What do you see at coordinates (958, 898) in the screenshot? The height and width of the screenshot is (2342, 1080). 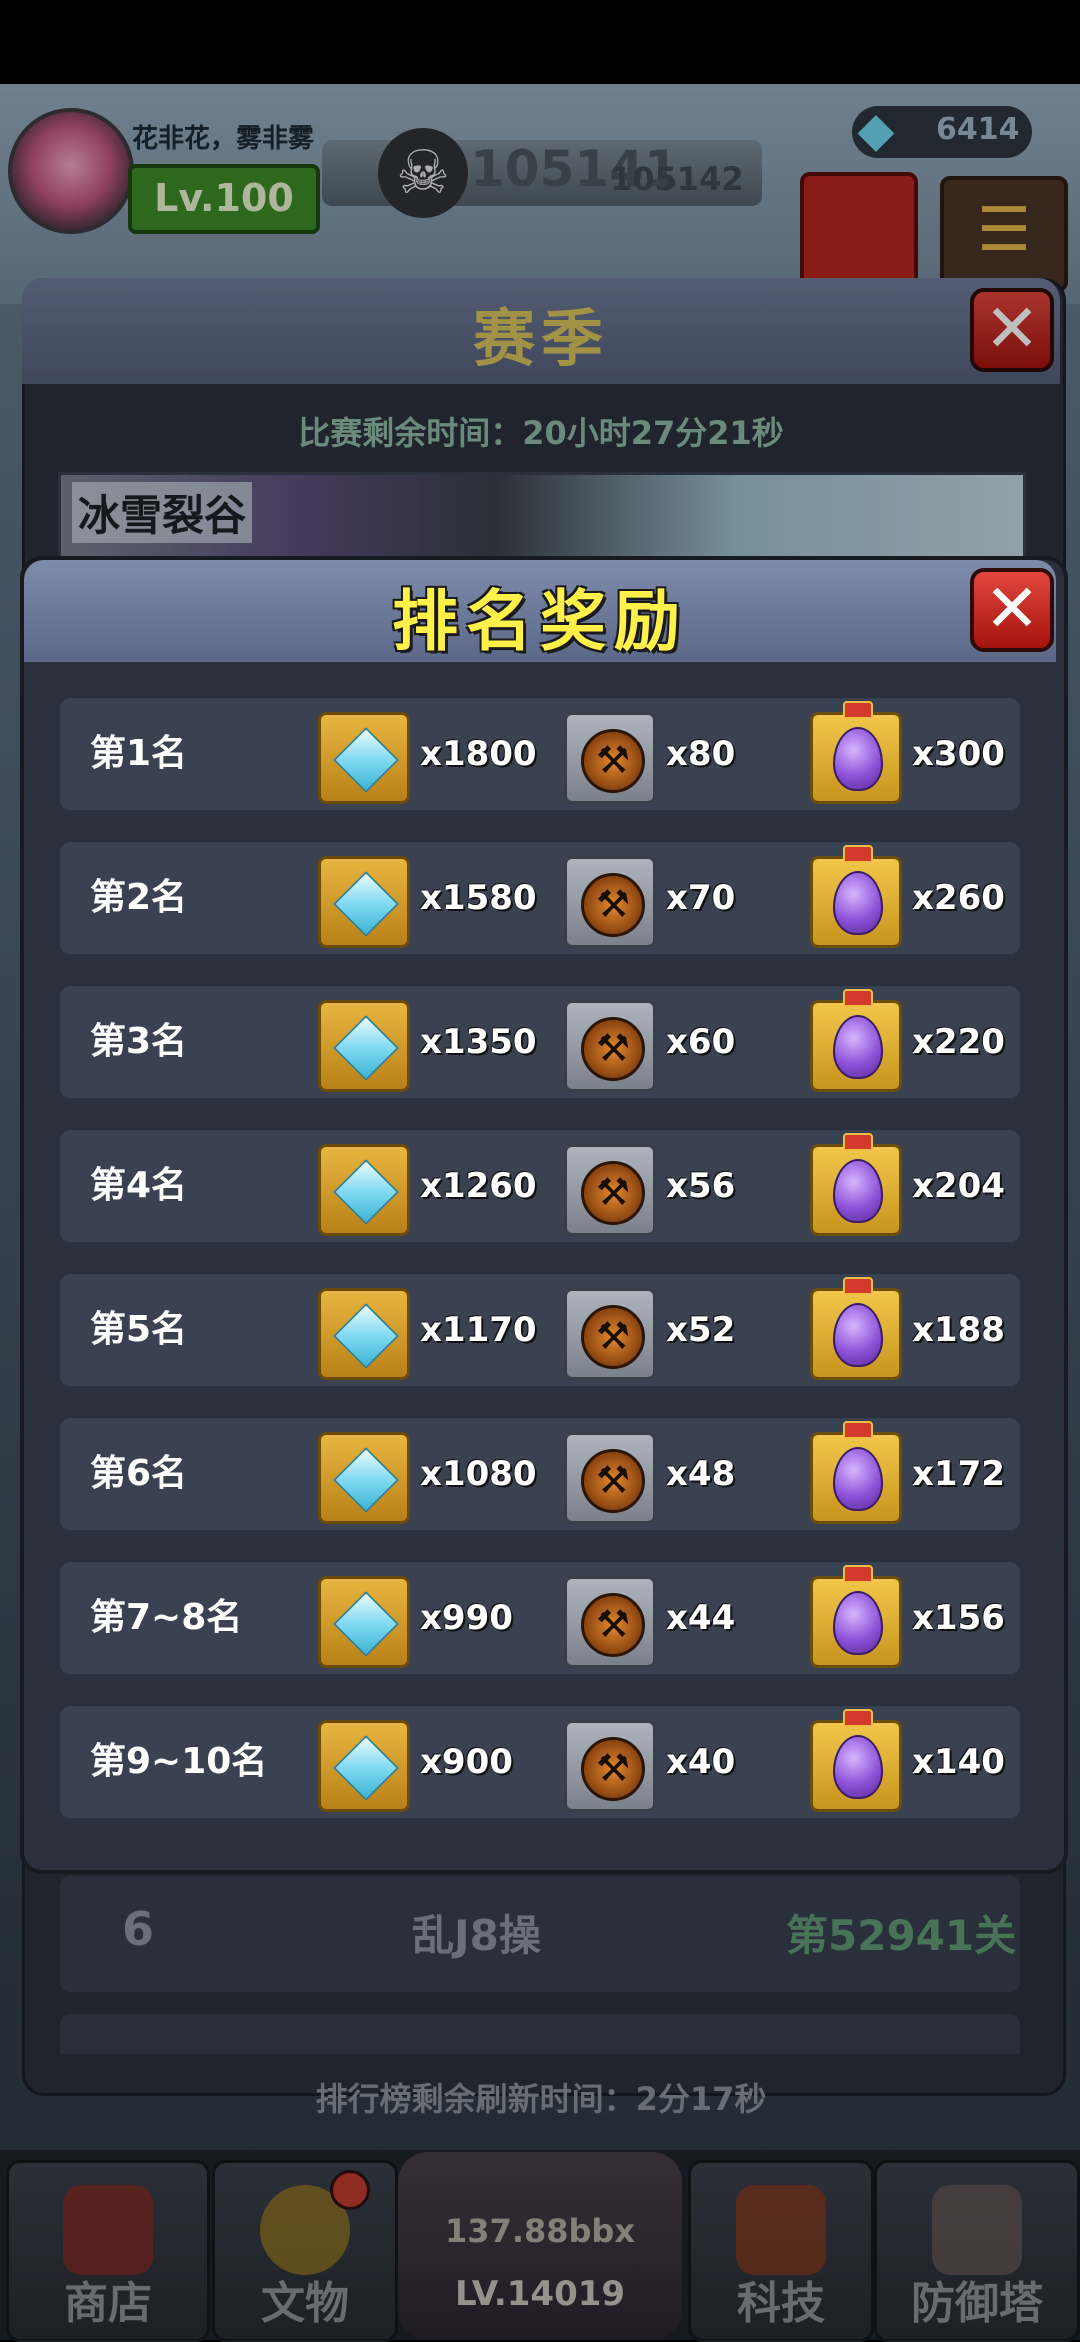 I see `egg-quantity: x260` at bounding box center [958, 898].